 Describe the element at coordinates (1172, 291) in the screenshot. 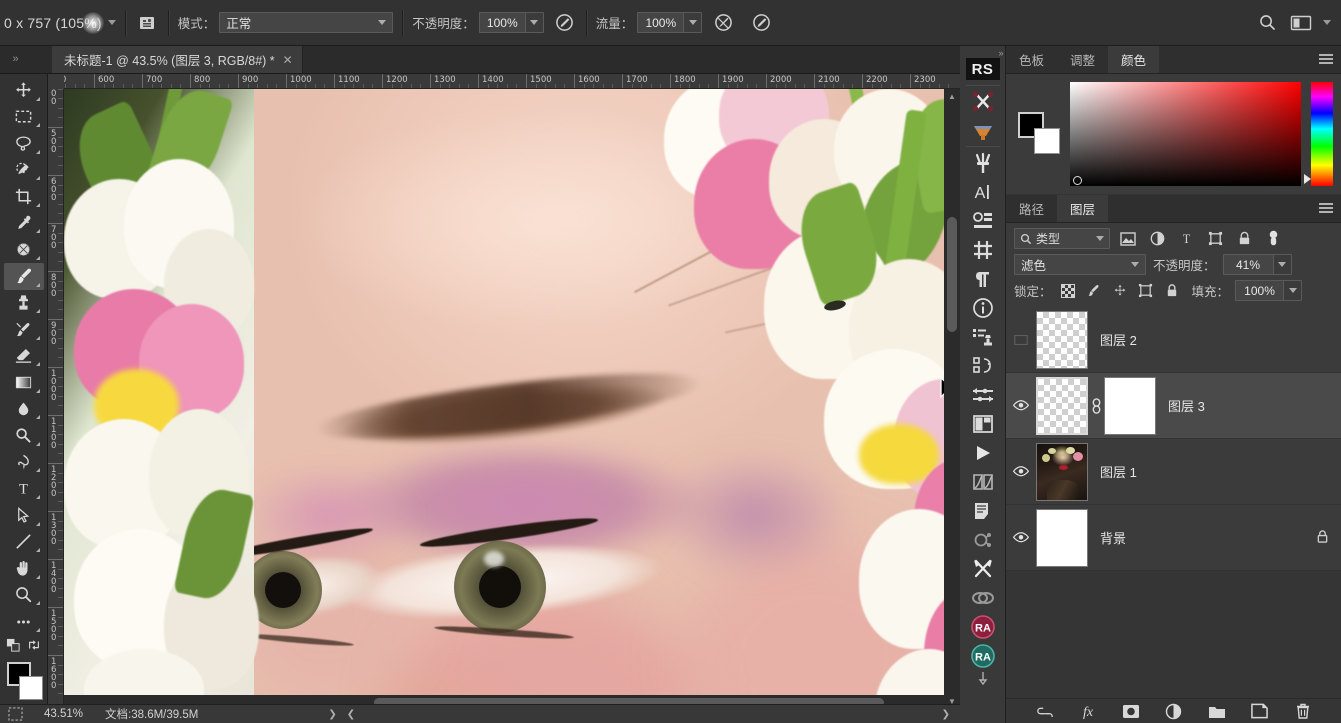

I see `lock-all-icon` at that location.